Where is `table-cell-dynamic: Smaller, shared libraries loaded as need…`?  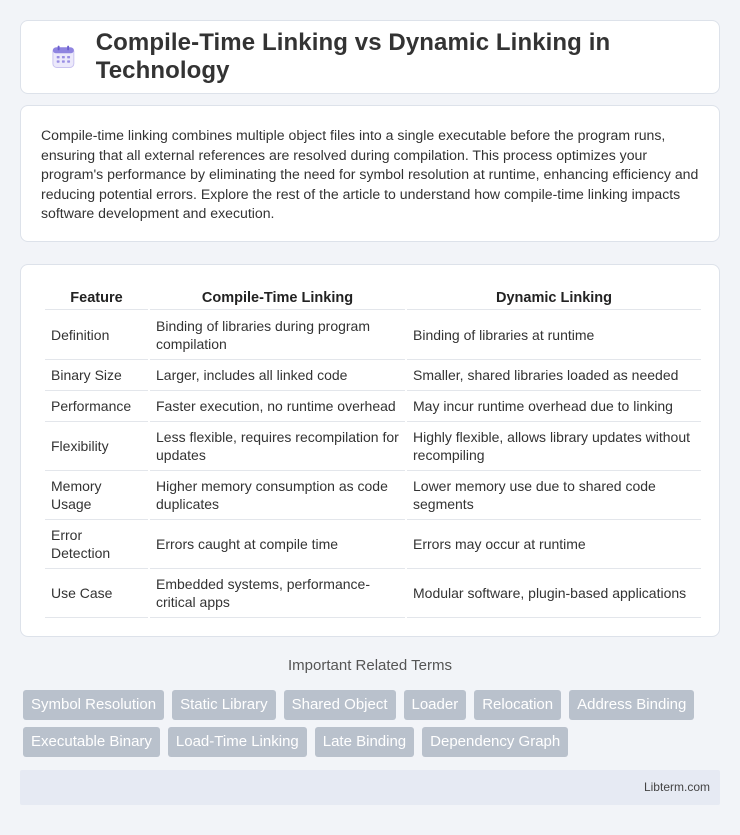 table-cell-dynamic: Smaller, shared libraries loaded as need… is located at coordinates (554, 375).